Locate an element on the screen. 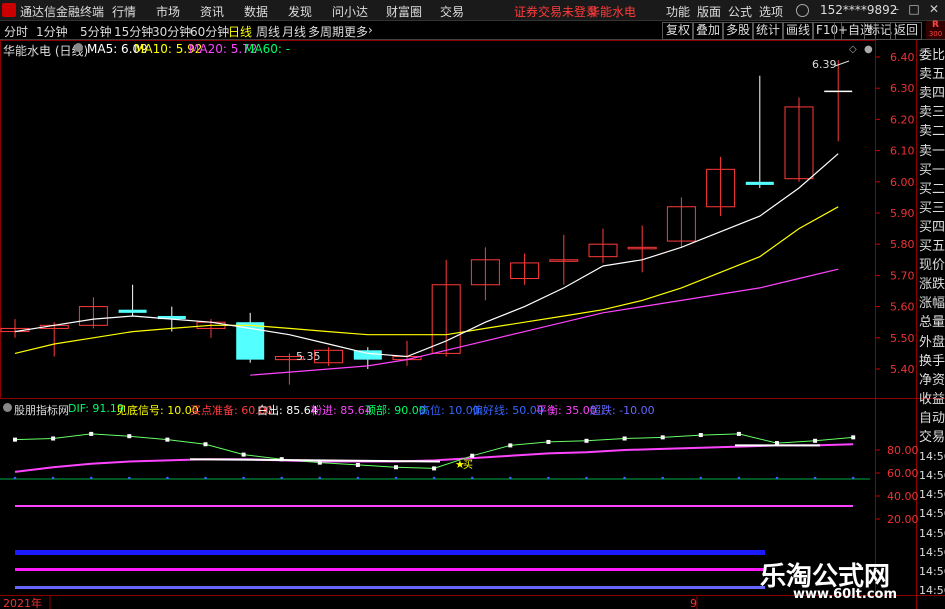 This screenshot has height=609, width=945. menu-formula: 公式 is located at coordinates (740, 11).